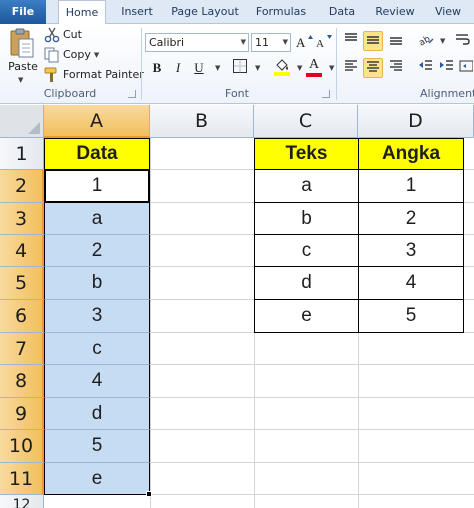 This screenshot has height=508, width=474. I want to click on gridline, so click(150, 323).